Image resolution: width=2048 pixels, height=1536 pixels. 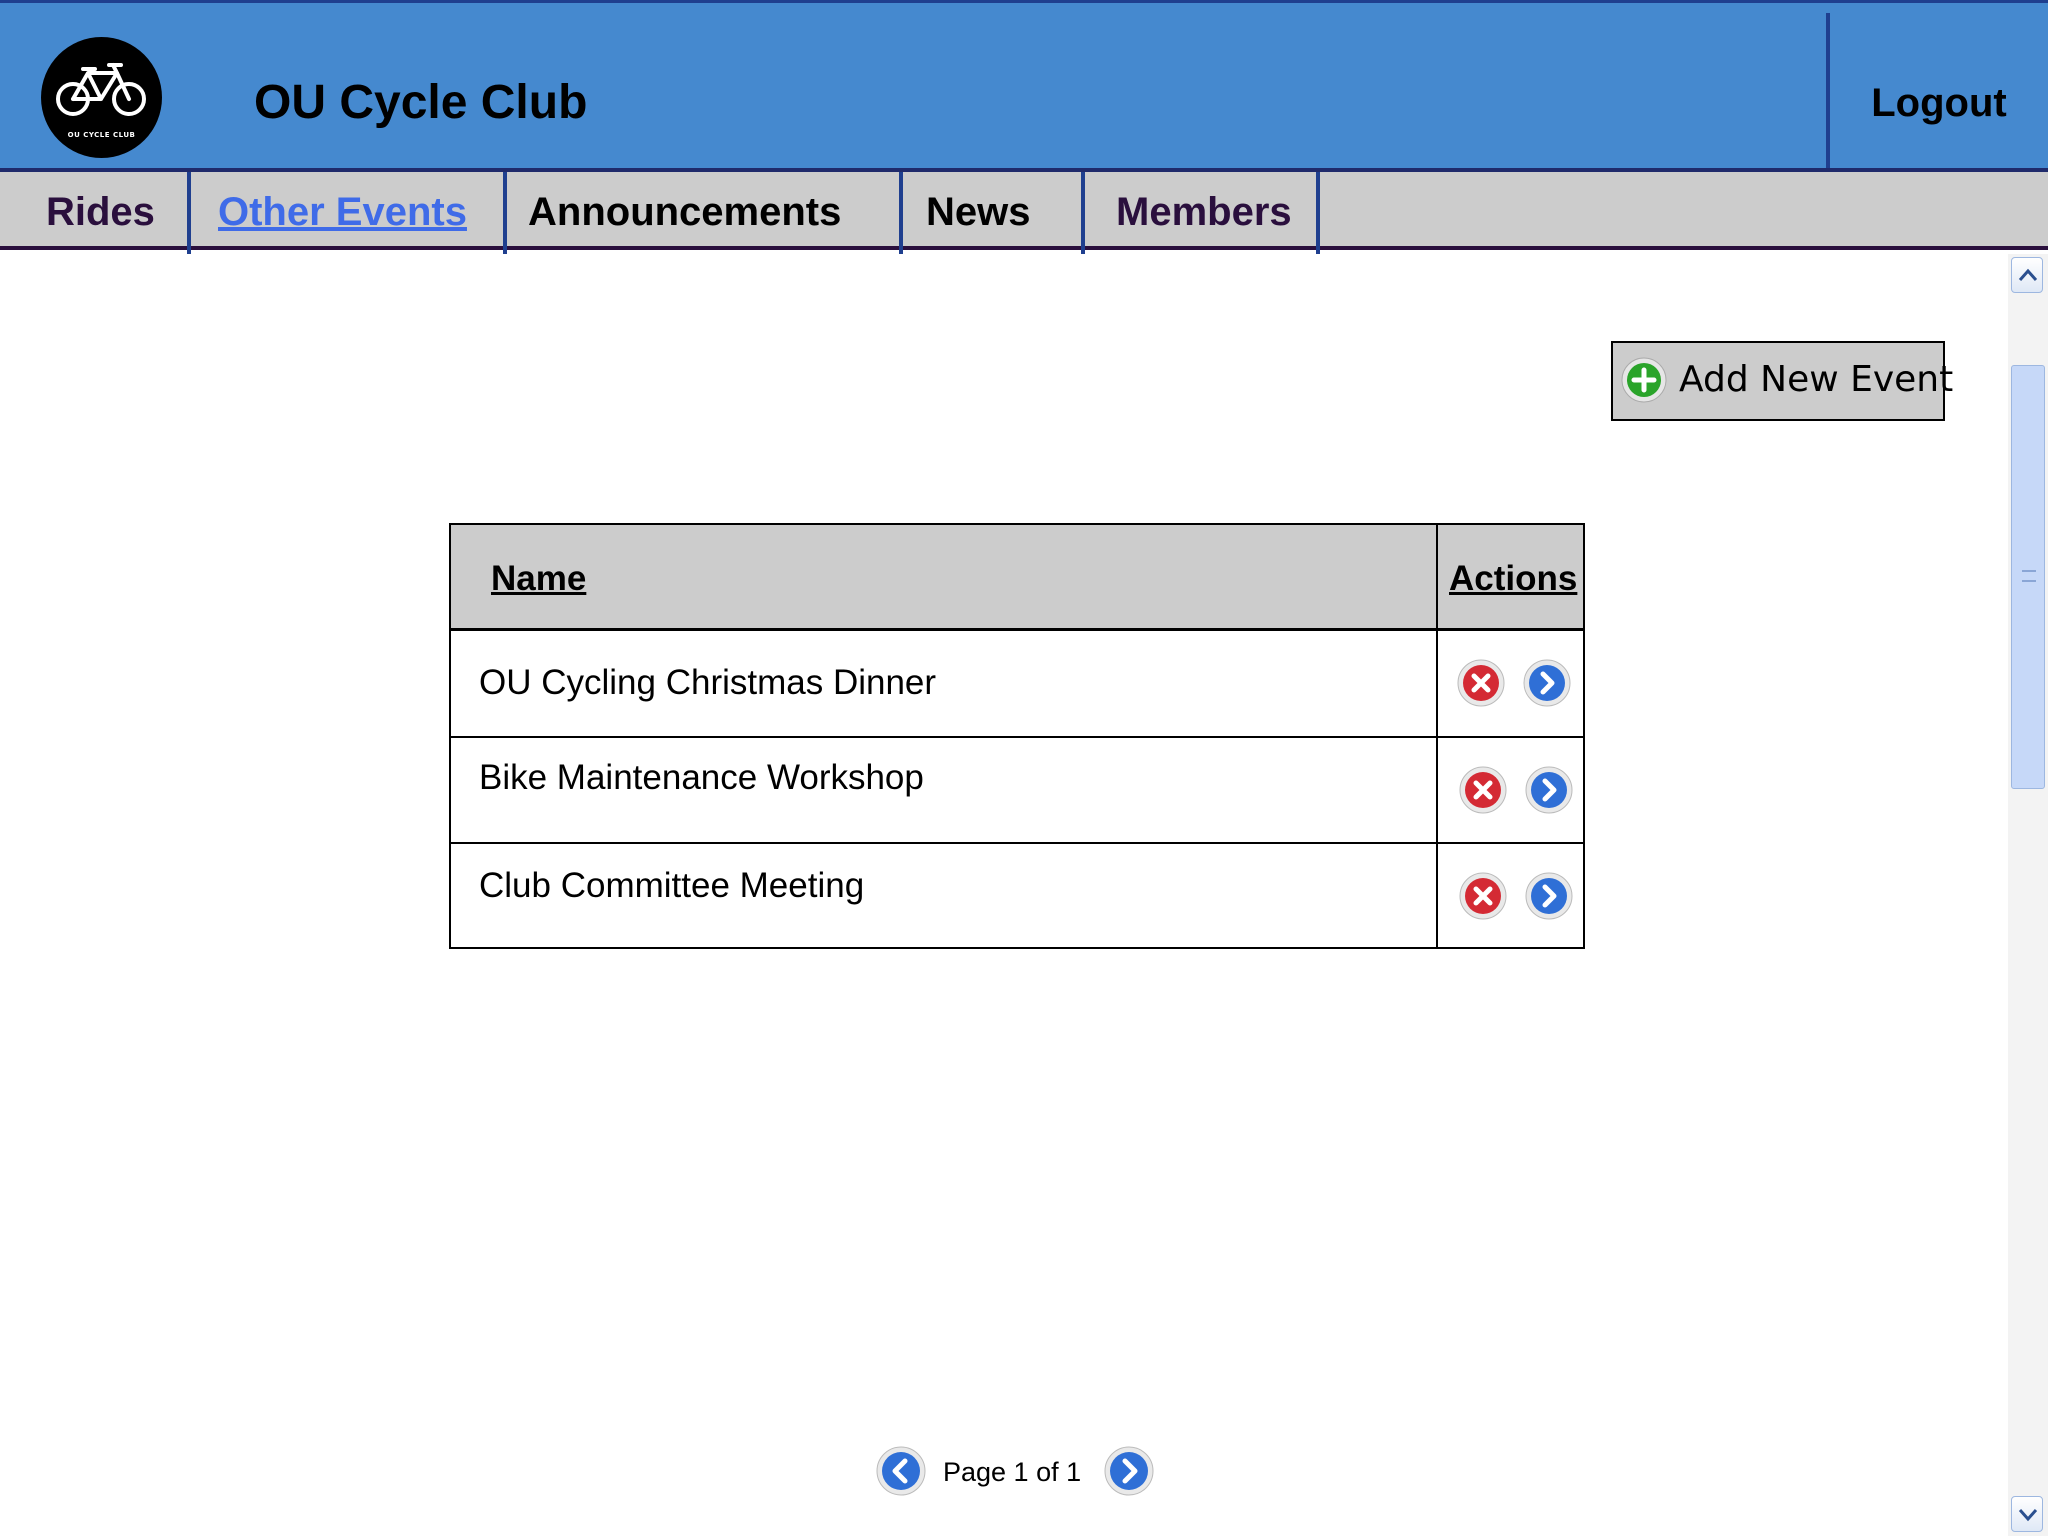 What do you see at coordinates (538, 579) in the screenshot?
I see `column-header-name: Name` at bounding box center [538, 579].